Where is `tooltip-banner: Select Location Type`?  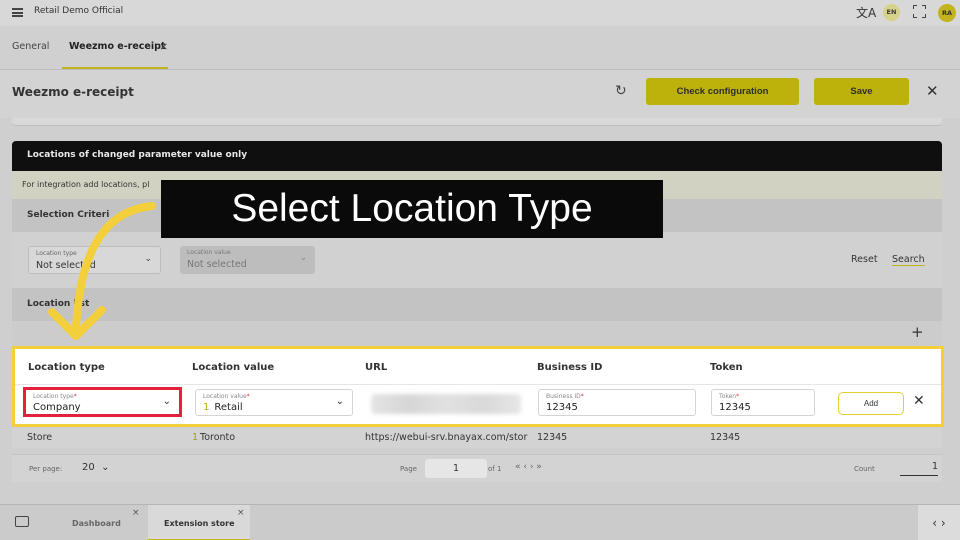
tooltip-banner: Select Location Type is located at coordinates (412, 209).